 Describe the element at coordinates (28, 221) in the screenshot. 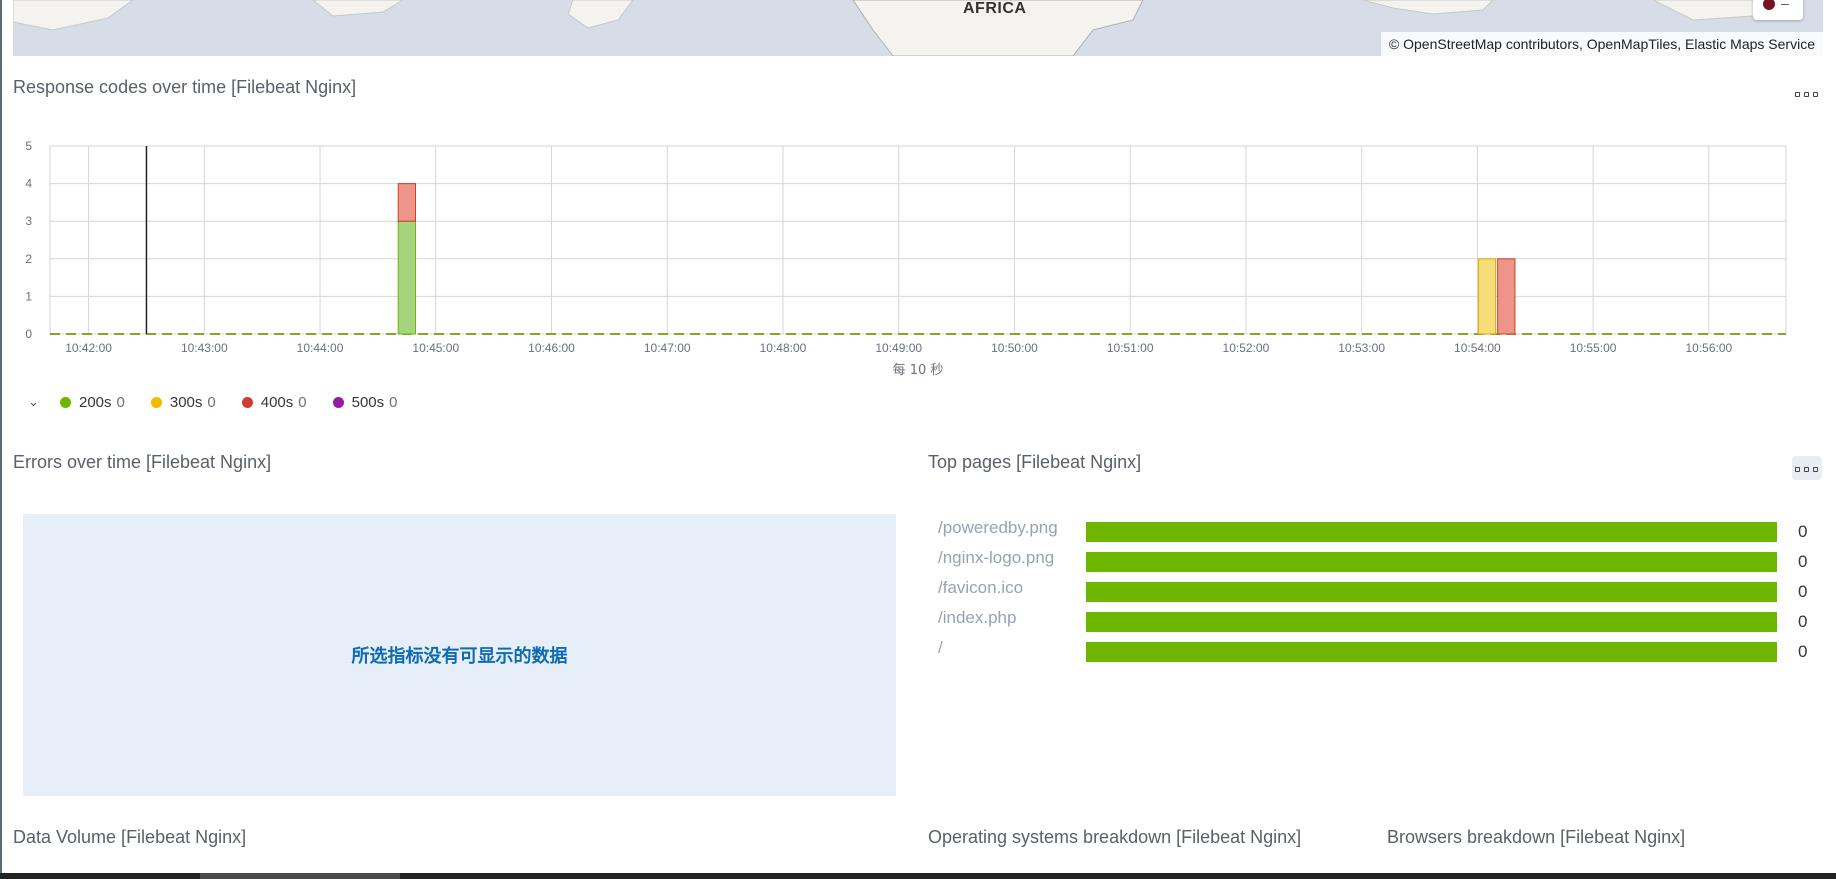

I see `y-tick-label: 3` at that location.